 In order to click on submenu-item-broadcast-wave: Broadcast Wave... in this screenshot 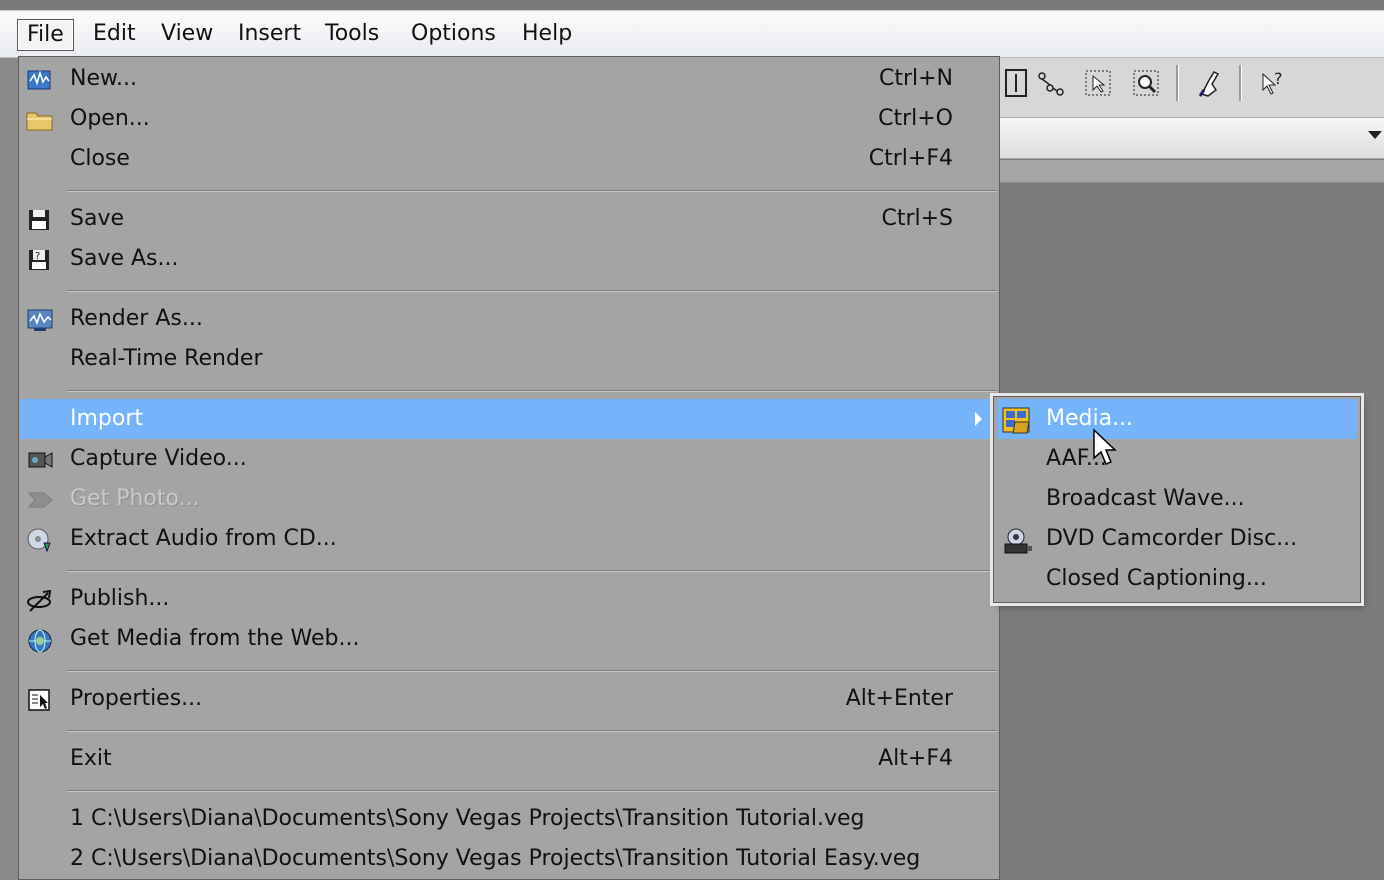, I will do `click(1177, 499)`.